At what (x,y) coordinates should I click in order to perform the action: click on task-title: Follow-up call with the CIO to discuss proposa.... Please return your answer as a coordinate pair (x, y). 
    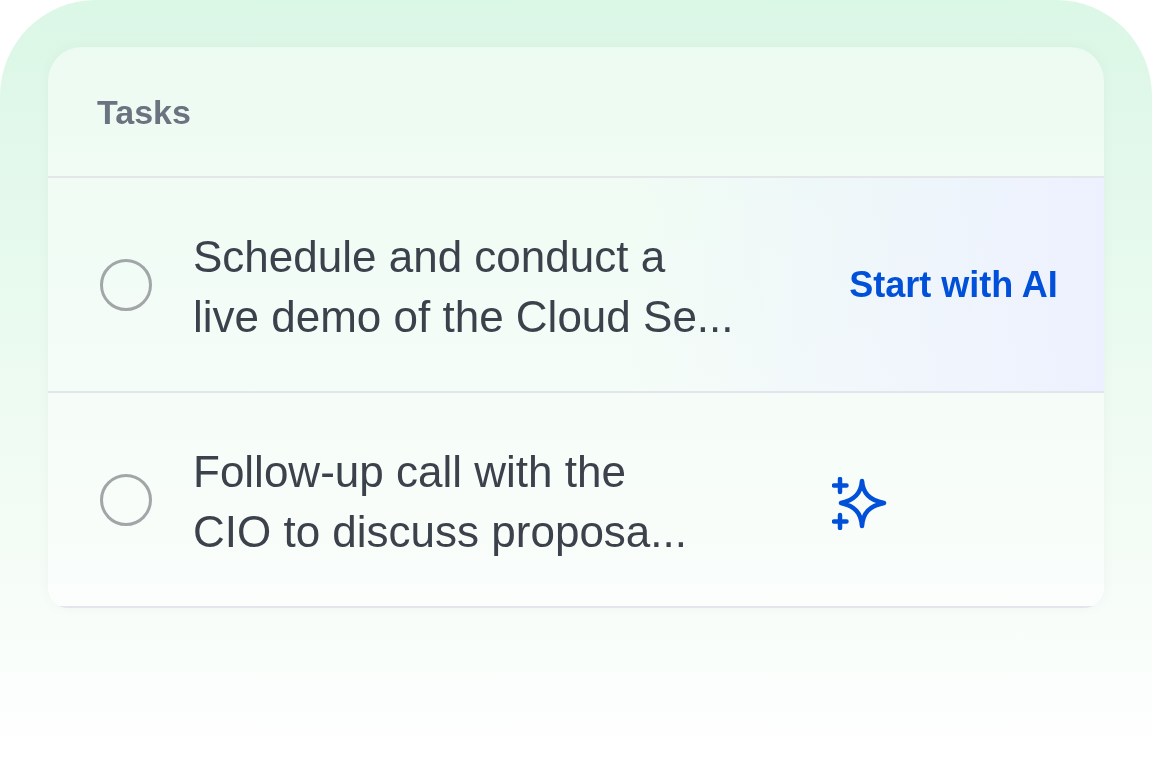
    Looking at the image, I should click on (440, 502).